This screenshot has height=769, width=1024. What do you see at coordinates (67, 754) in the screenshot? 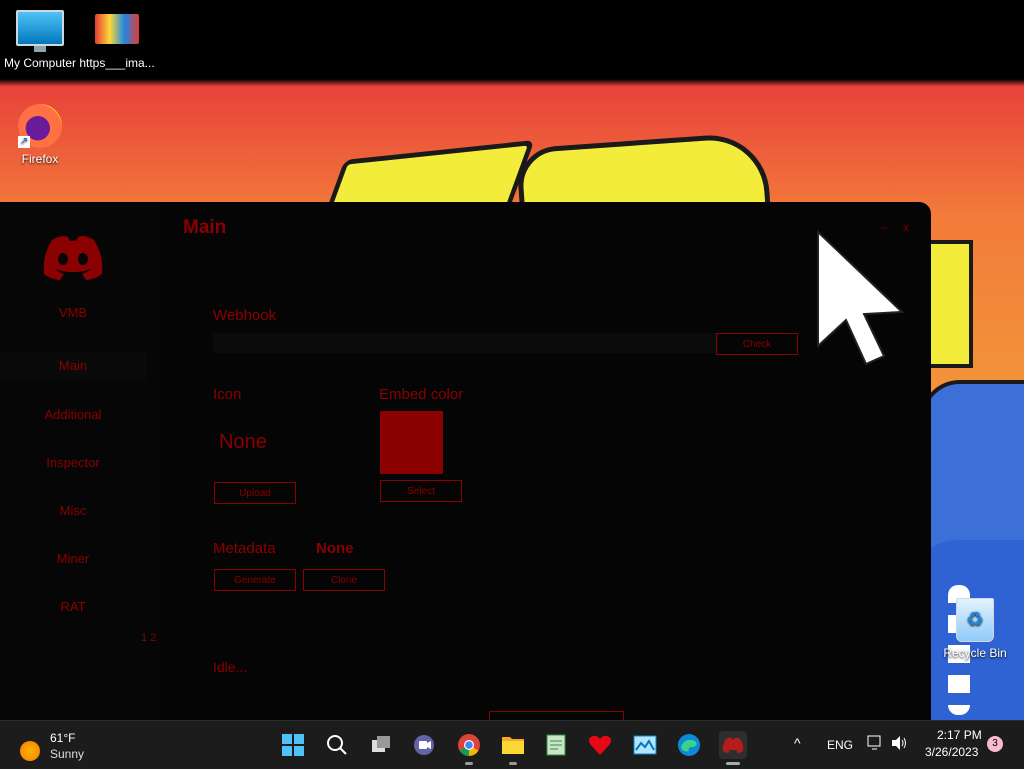
I see `weather-condition: Sunny` at bounding box center [67, 754].